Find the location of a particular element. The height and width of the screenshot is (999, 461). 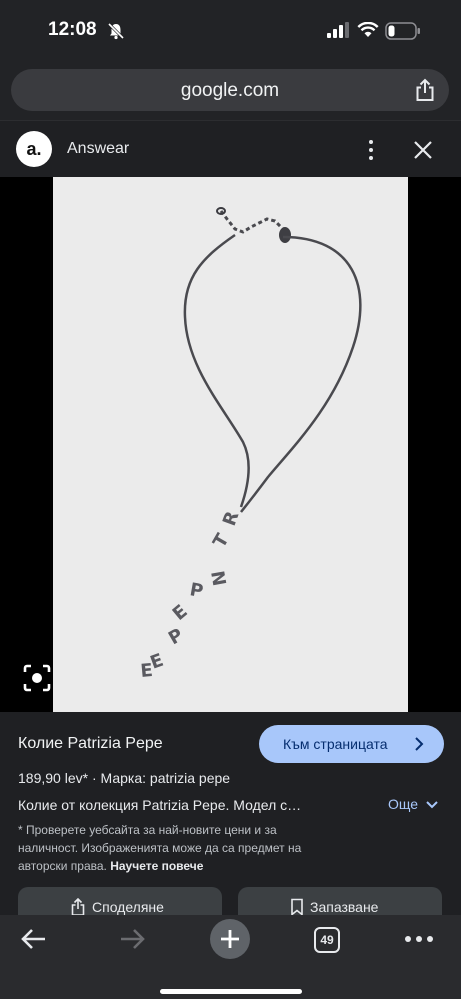

wifi-icon is located at coordinates (368, 29).